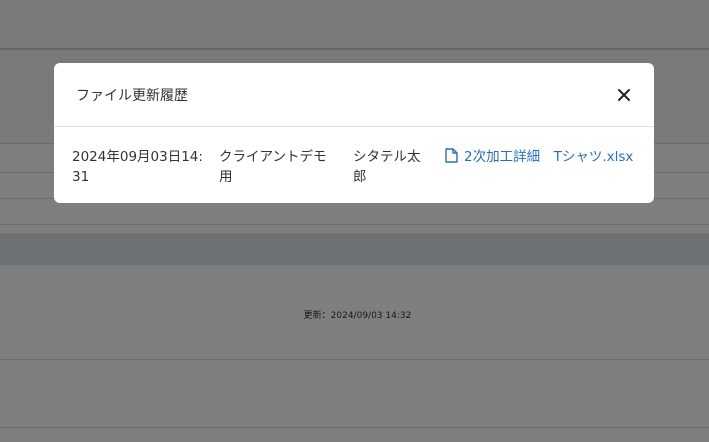  I want to click on modal-header: ファイル更新履歴, so click(354, 95).